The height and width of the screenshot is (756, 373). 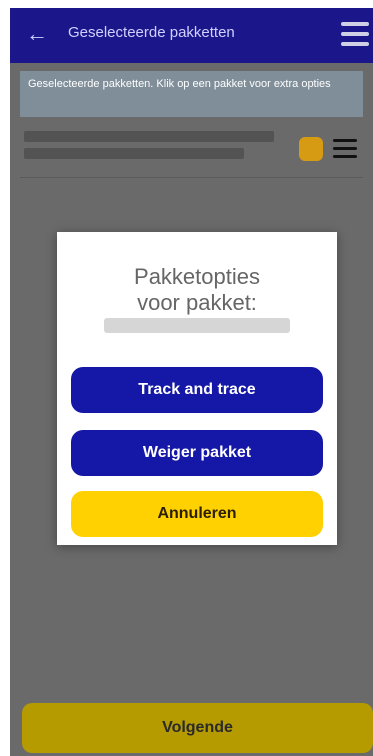 I want to click on refuse-package-button: Weiger pakket, so click(x=197, y=453).